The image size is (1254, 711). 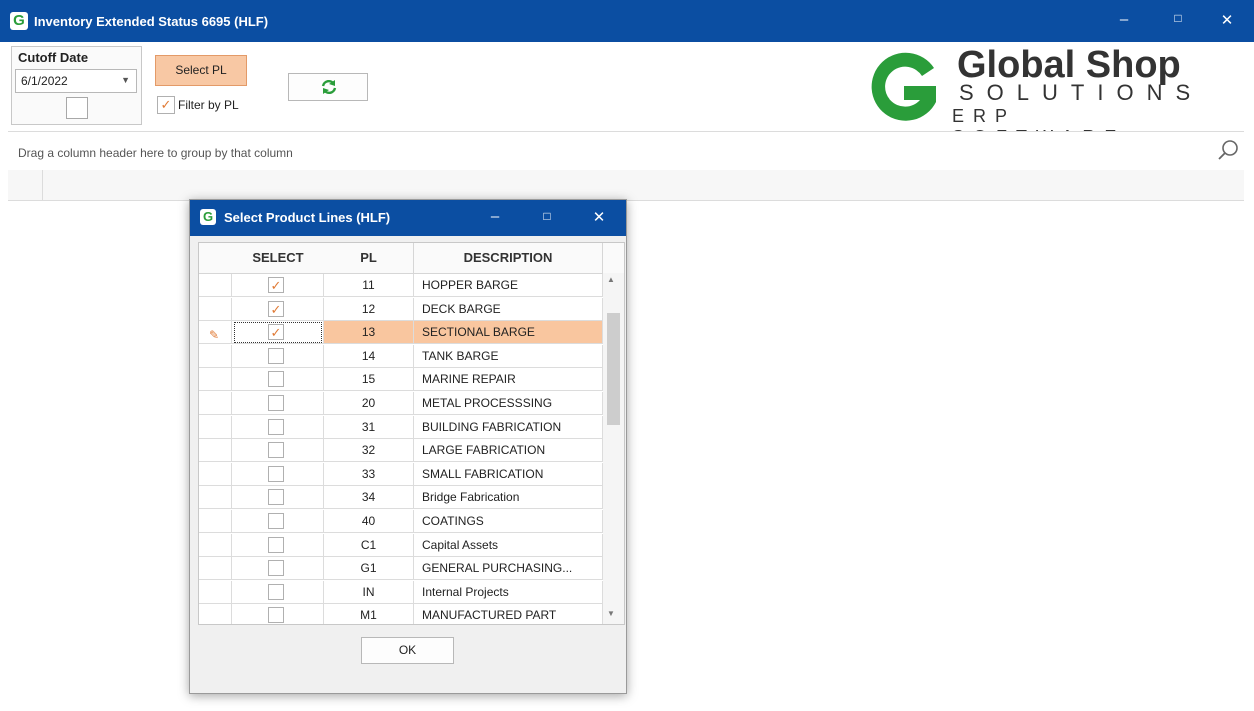 I want to click on table-row: 32 LARGE FABRICATION, so click(x=401, y=451).